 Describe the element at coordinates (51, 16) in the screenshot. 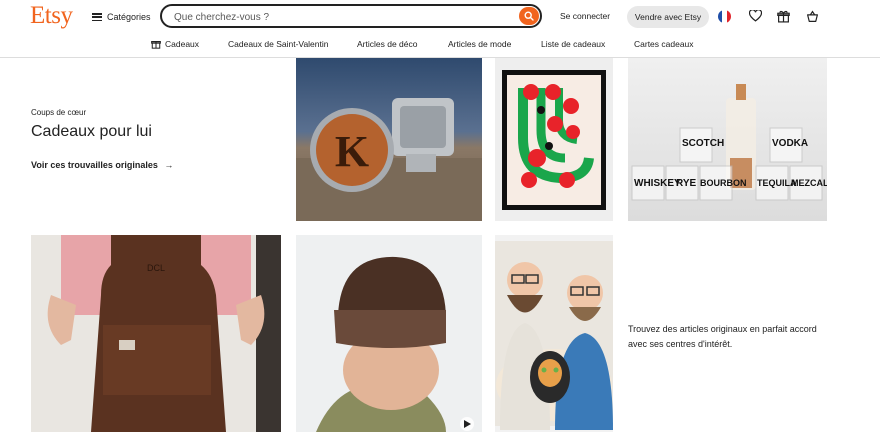

I see `etsy-logo: Etsy` at that location.